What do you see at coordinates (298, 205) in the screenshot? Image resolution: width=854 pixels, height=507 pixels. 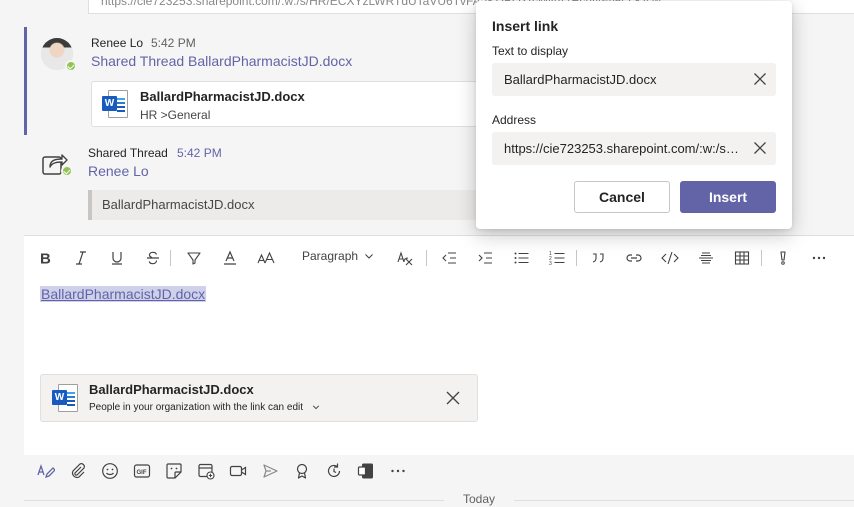 I see `quoted-message: BallardPharmacistJD.docx` at bounding box center [298, 205].